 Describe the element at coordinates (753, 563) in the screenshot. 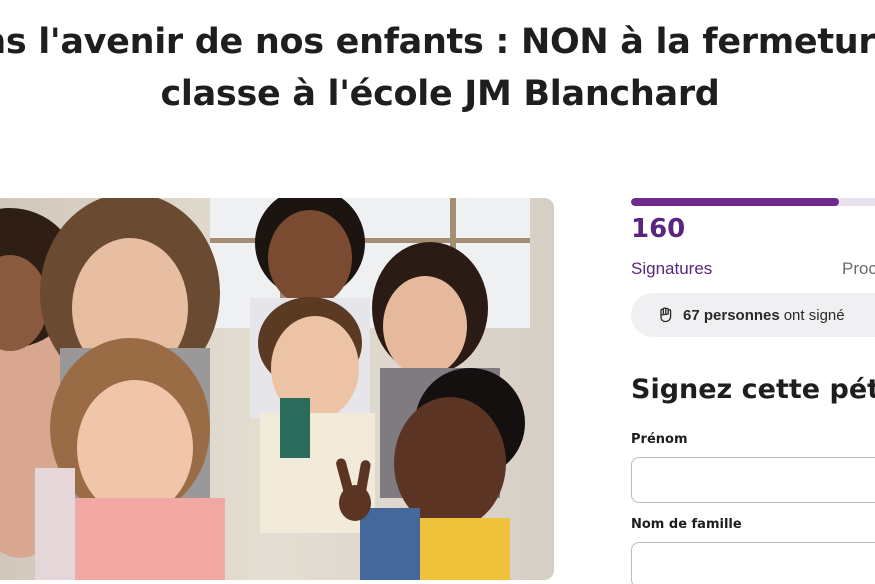

I see `last-name-field` at that location.